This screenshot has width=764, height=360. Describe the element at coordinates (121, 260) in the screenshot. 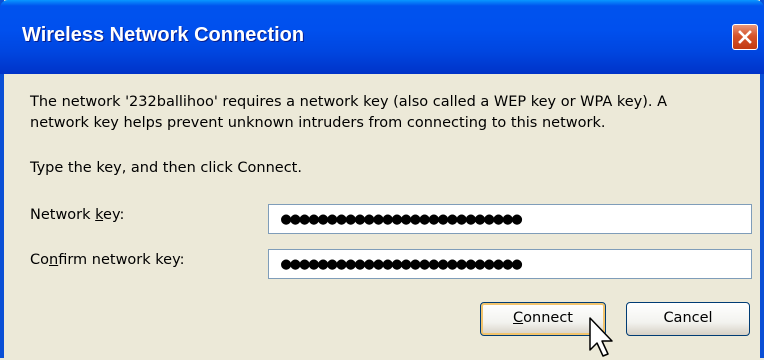

I see `confirm-key-label-part: firm network key:` at that location.